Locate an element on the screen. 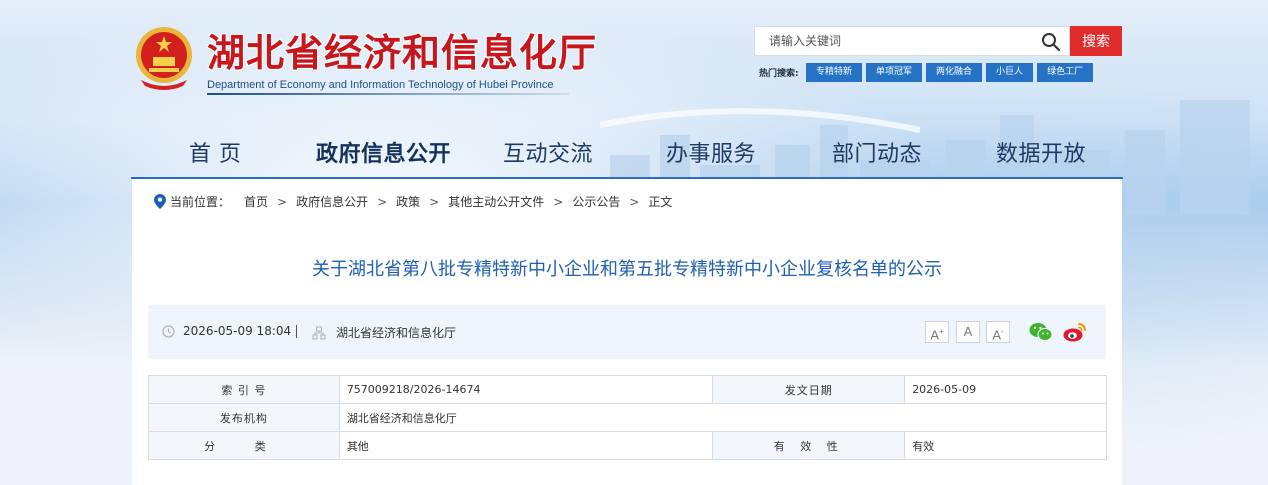  search-button: 搜索 is located at coordinates (1096, 41).